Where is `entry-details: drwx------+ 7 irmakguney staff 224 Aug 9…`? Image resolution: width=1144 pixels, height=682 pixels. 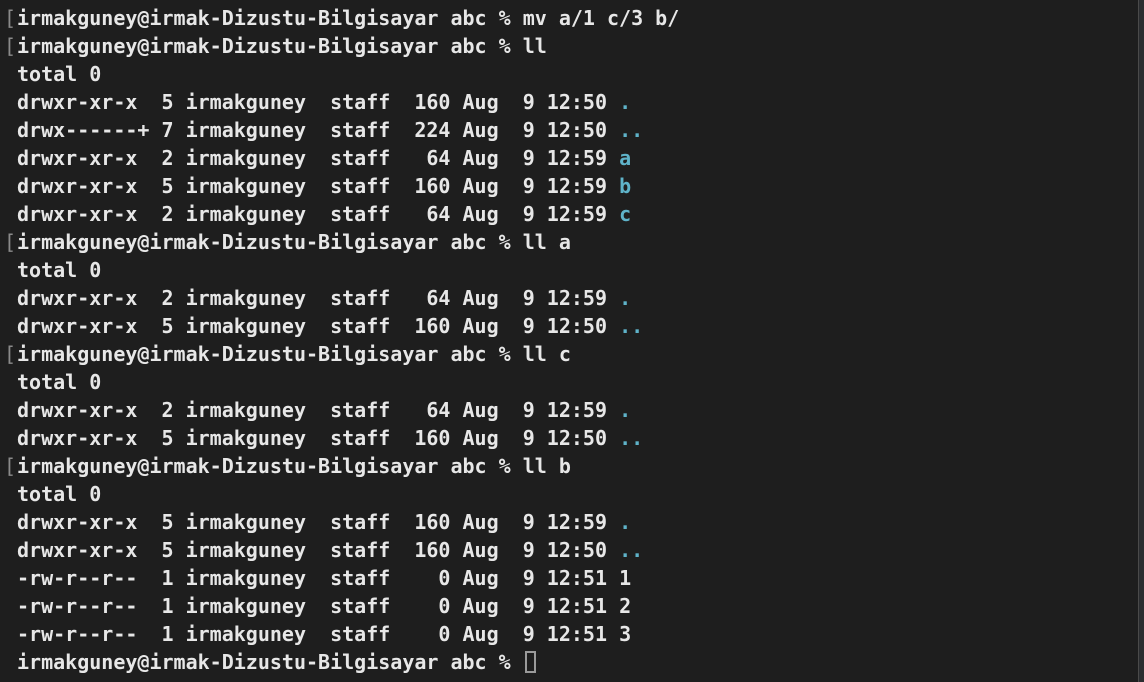
entry-details: drwx------+ 7 irmakguney staff 224 Aug 9… is located at coordinates (318, 130).